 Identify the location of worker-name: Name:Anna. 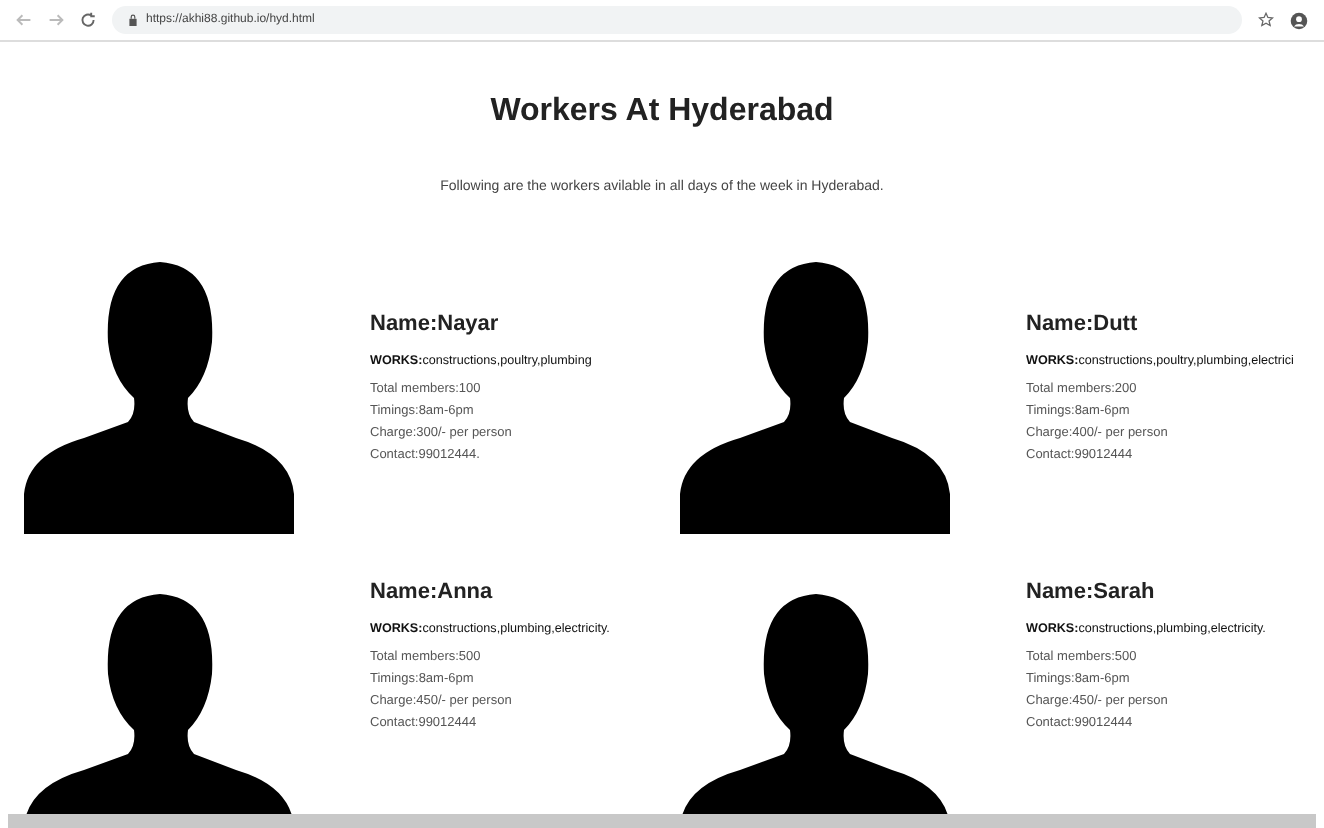
(432, 592).